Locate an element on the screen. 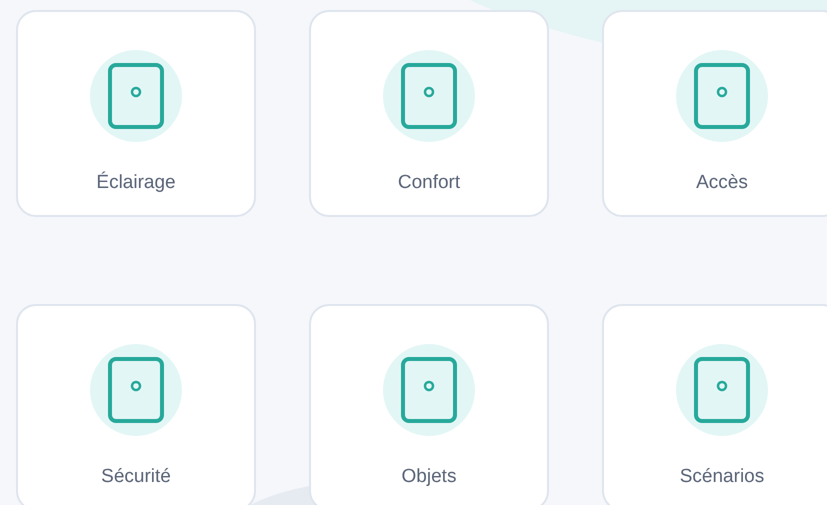 The image size is (827, 505). tile-label: Sécurité is located at coordinates (136, 477).